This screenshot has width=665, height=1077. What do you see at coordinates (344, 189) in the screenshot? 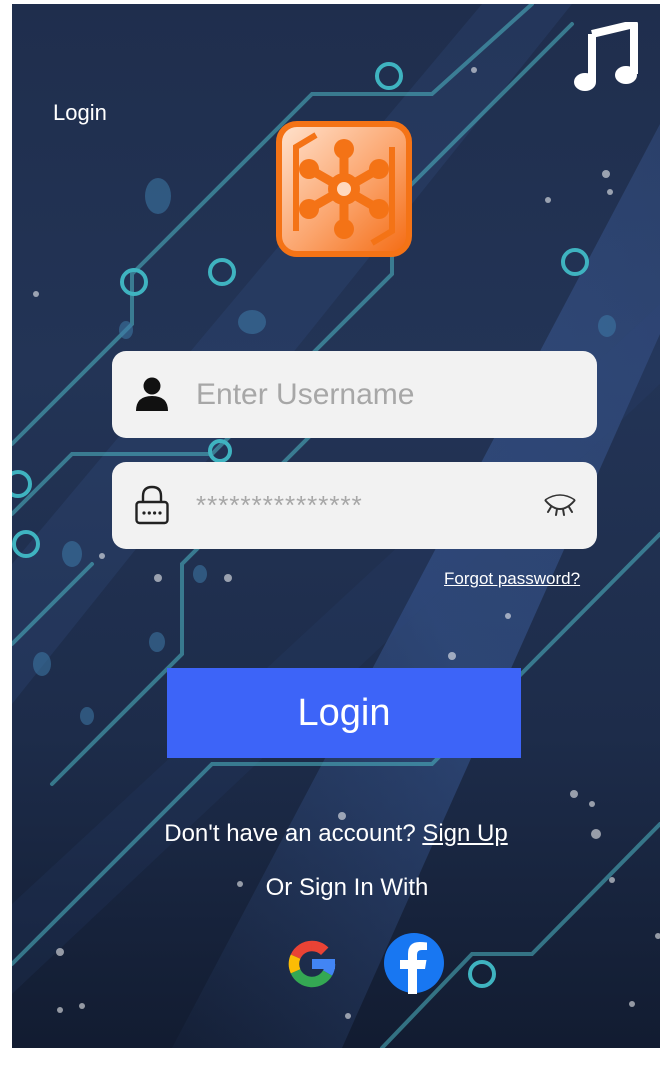
I see `network-hub-logo` at bounding box center [344, 189].